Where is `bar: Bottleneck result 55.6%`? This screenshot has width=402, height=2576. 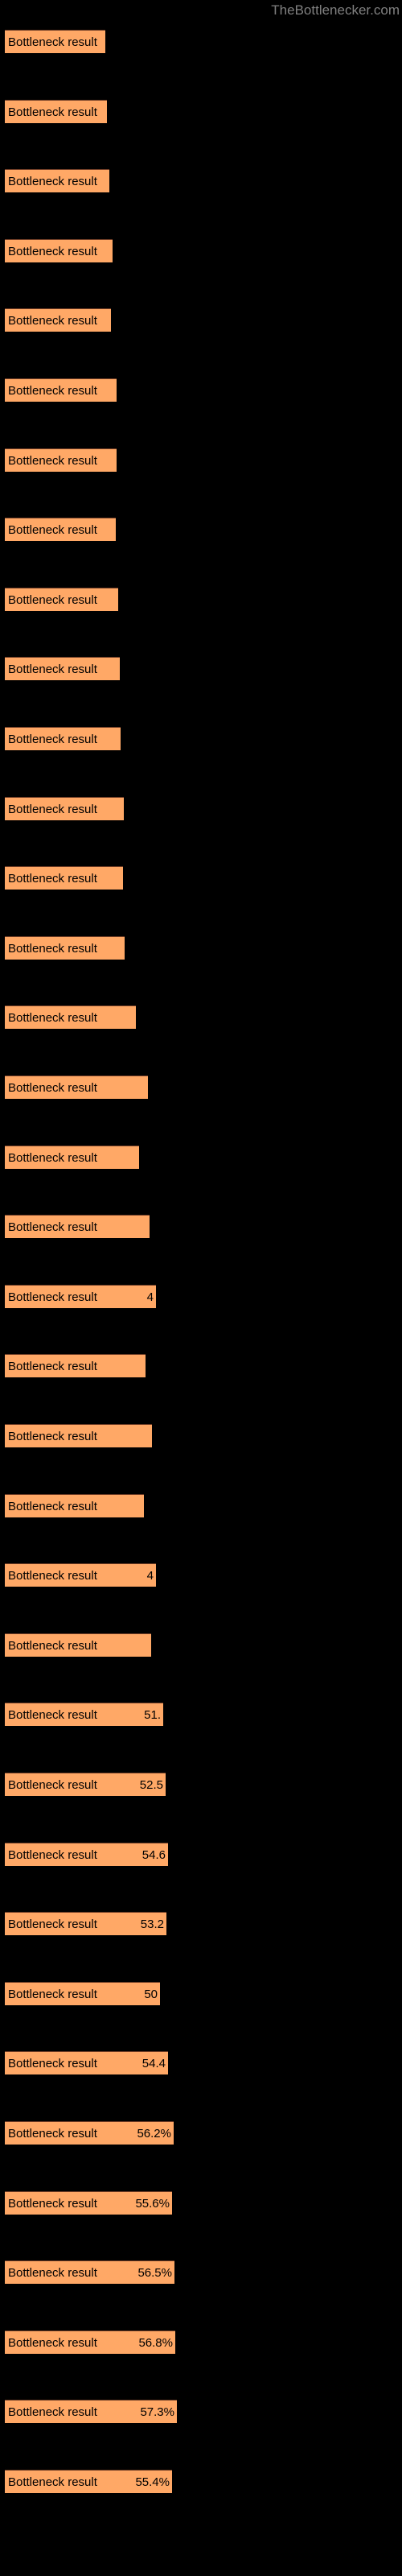
bar: Bottleneck result 55.6% is located at coordinates (88, 2202).